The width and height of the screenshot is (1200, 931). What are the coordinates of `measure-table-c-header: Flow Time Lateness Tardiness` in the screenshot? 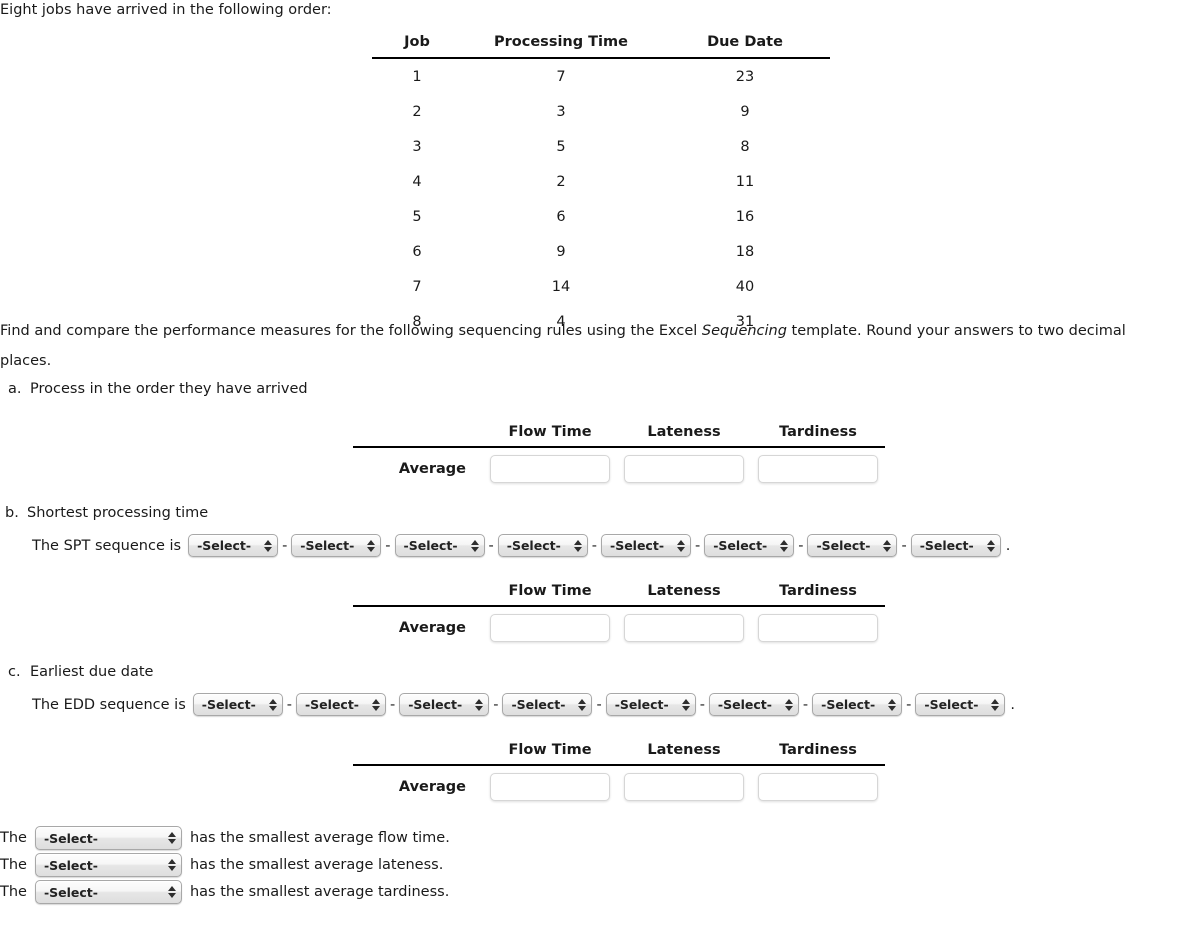 It's located at (619, 754).